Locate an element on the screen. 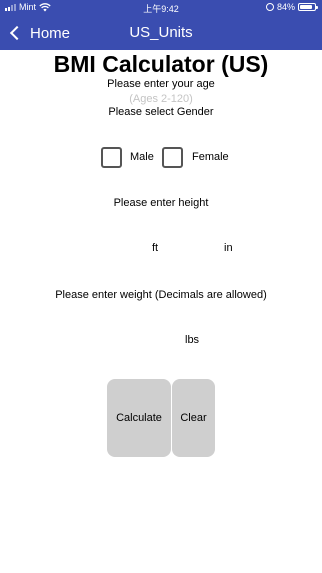  weight-unit: lbs is located at coordinates (192, 340).